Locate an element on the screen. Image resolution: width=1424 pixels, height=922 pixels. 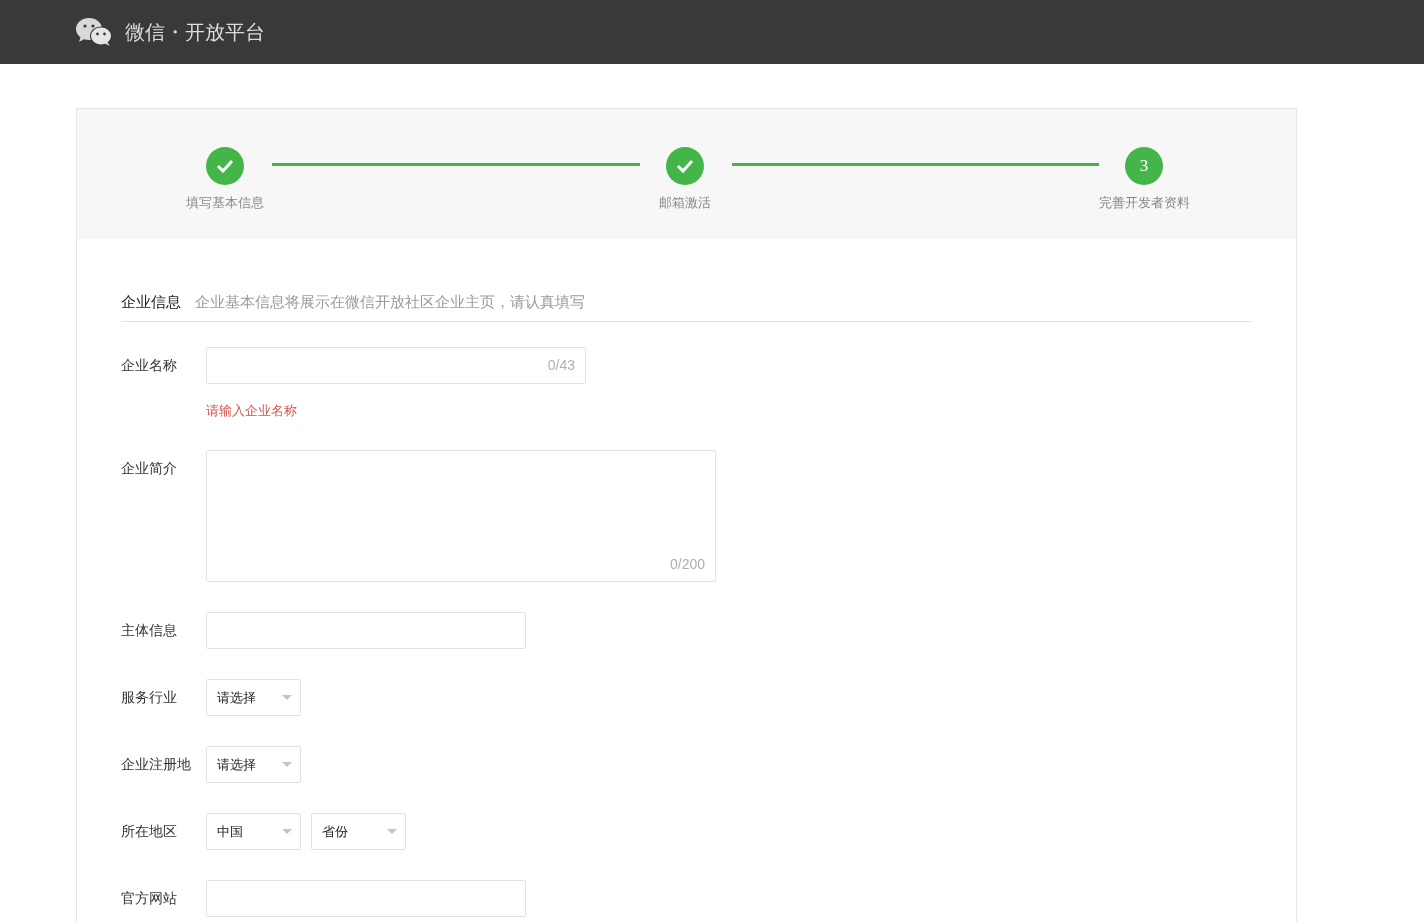
field-label: 所在地区 is located at coordinates (149, 831).